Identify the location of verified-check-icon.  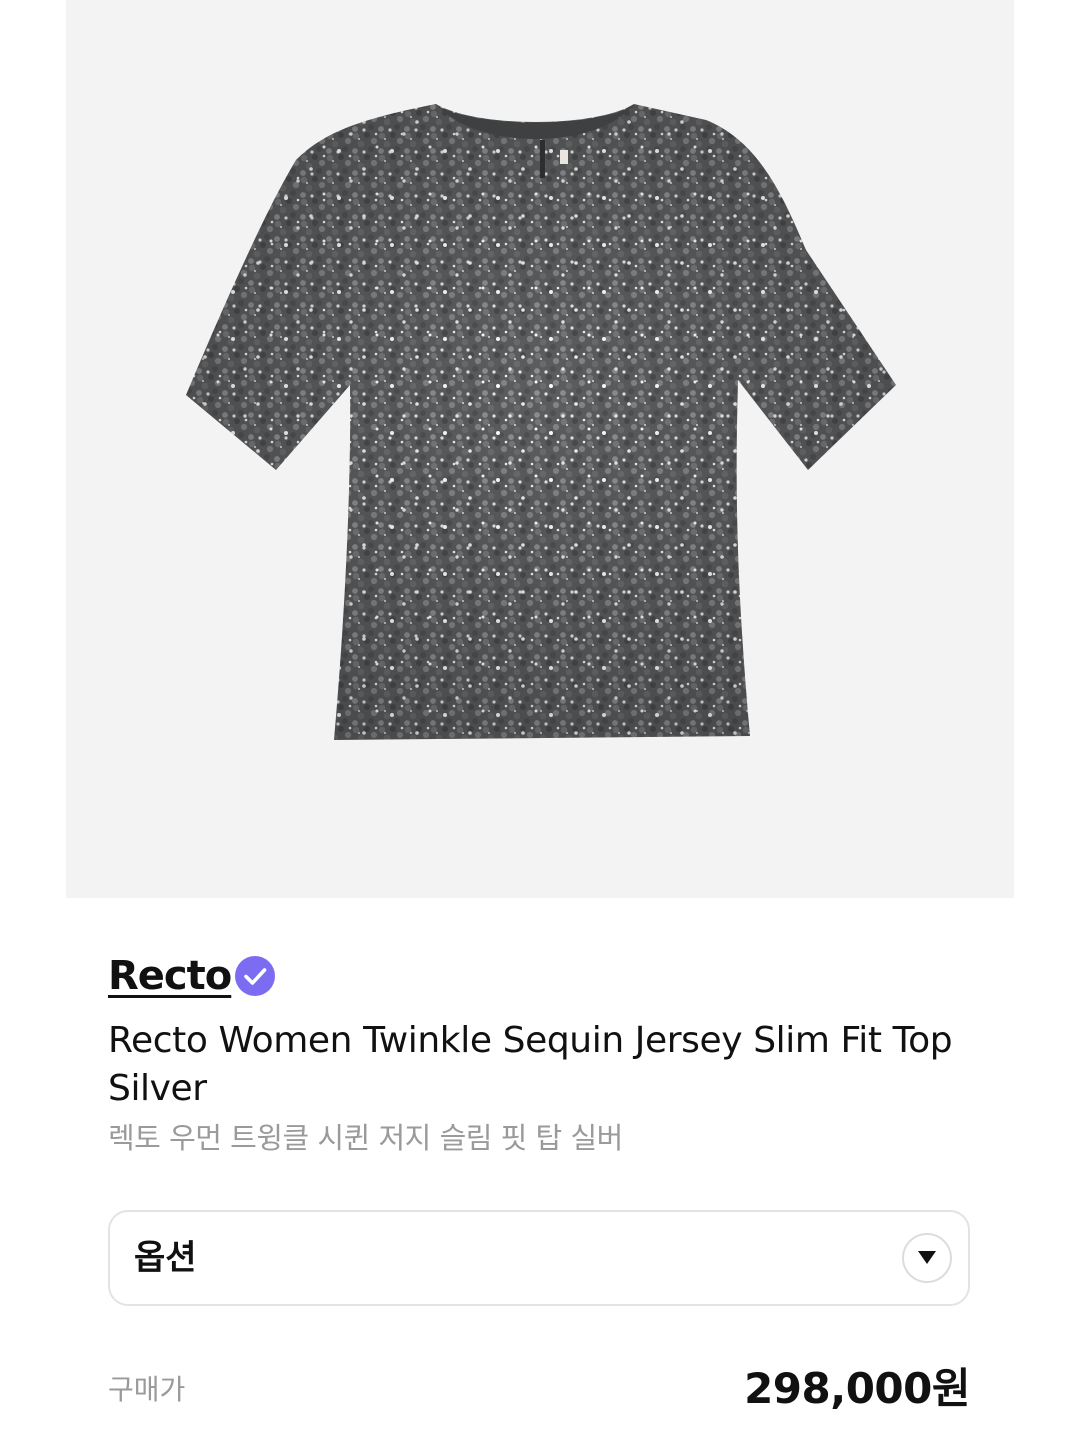
(255, 976).